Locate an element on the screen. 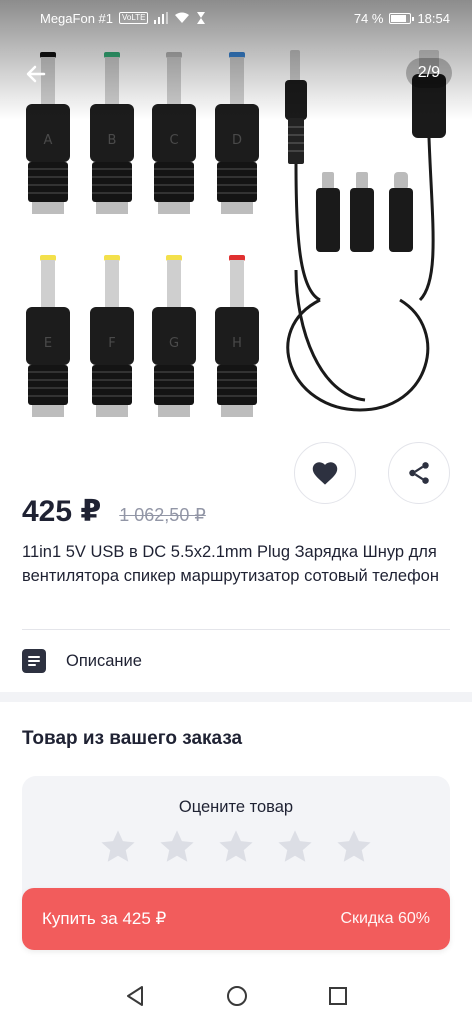 The width and height of the screenshot is (472, 1024). arrow-left-icon is located at coordinates (36, 74).